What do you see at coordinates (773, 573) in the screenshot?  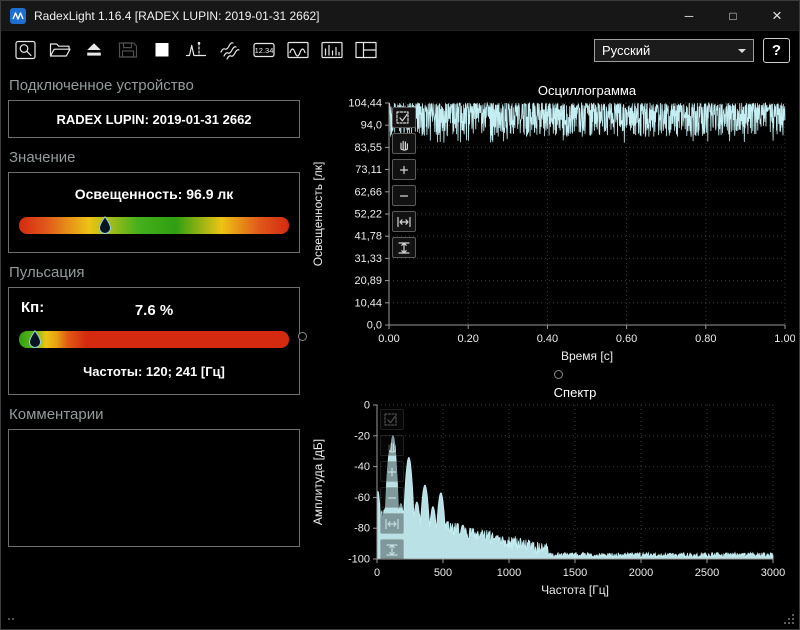 I see `svg-text: 3000` at bounding box center [773, 573].